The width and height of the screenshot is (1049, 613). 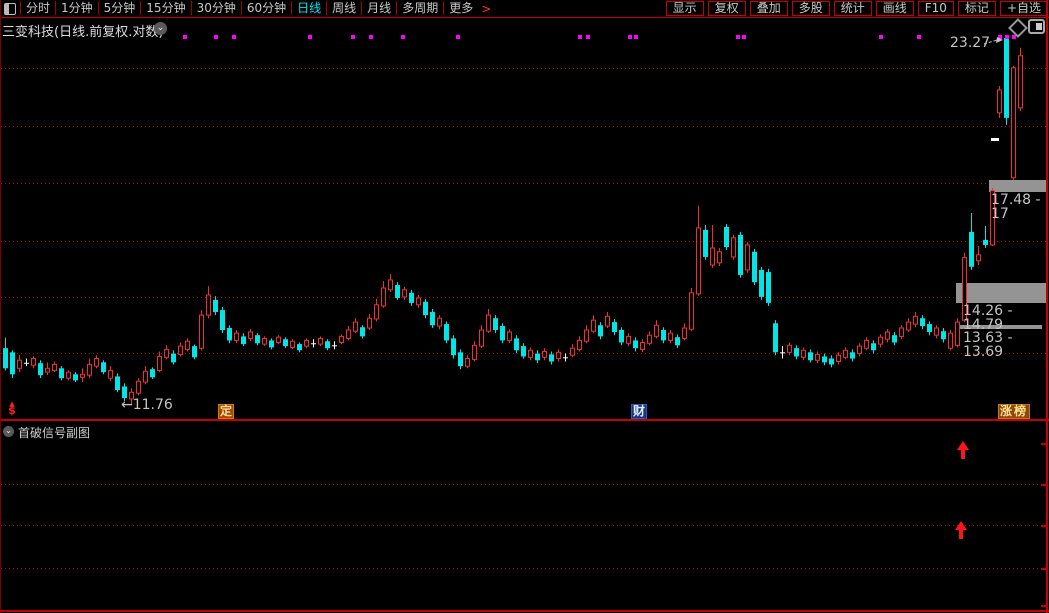 I want to click on layout-panel-icon, so click(x=1036, y=26).